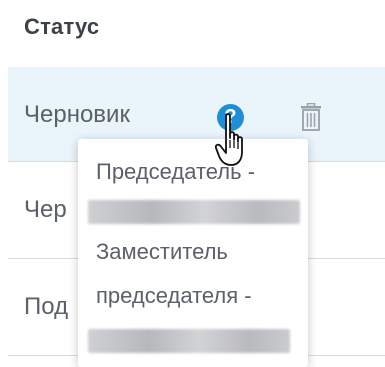 The image size is (385, 367). Describe the element at coordinates (45, 209) in the screenshot. I see `status-cell: Чер` at that location.